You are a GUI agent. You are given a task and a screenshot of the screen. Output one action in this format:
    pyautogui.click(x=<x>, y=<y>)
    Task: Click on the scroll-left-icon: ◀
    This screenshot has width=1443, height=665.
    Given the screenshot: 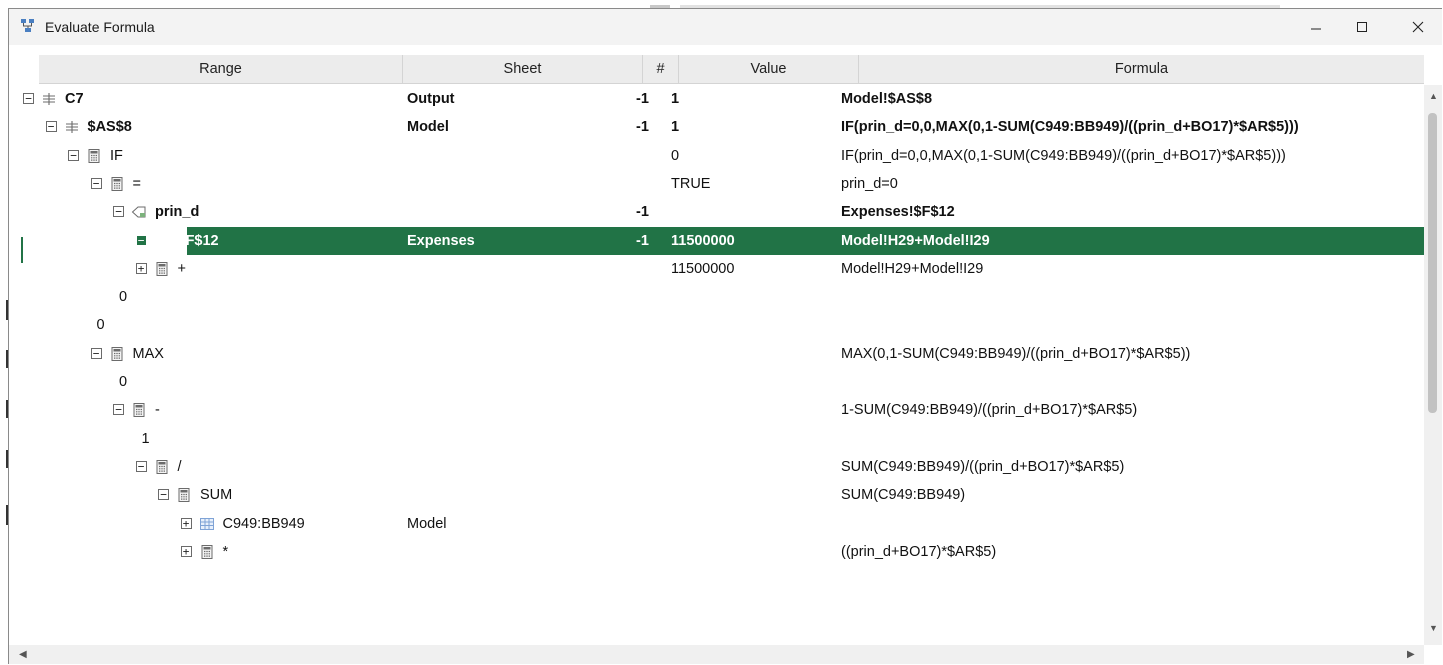 What is the action you would take?
    pyautogui.click(x=23, y=654)
    